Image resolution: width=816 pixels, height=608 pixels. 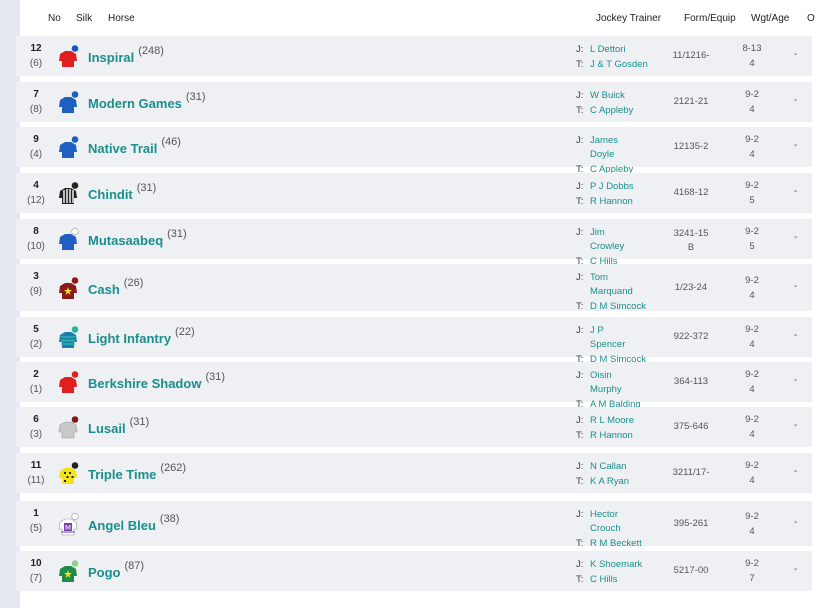 What do you see at coordinates (608, 240) in the screenshot?
I see `jockey-link: Jim Crowley` at bounding box center [608, 240].